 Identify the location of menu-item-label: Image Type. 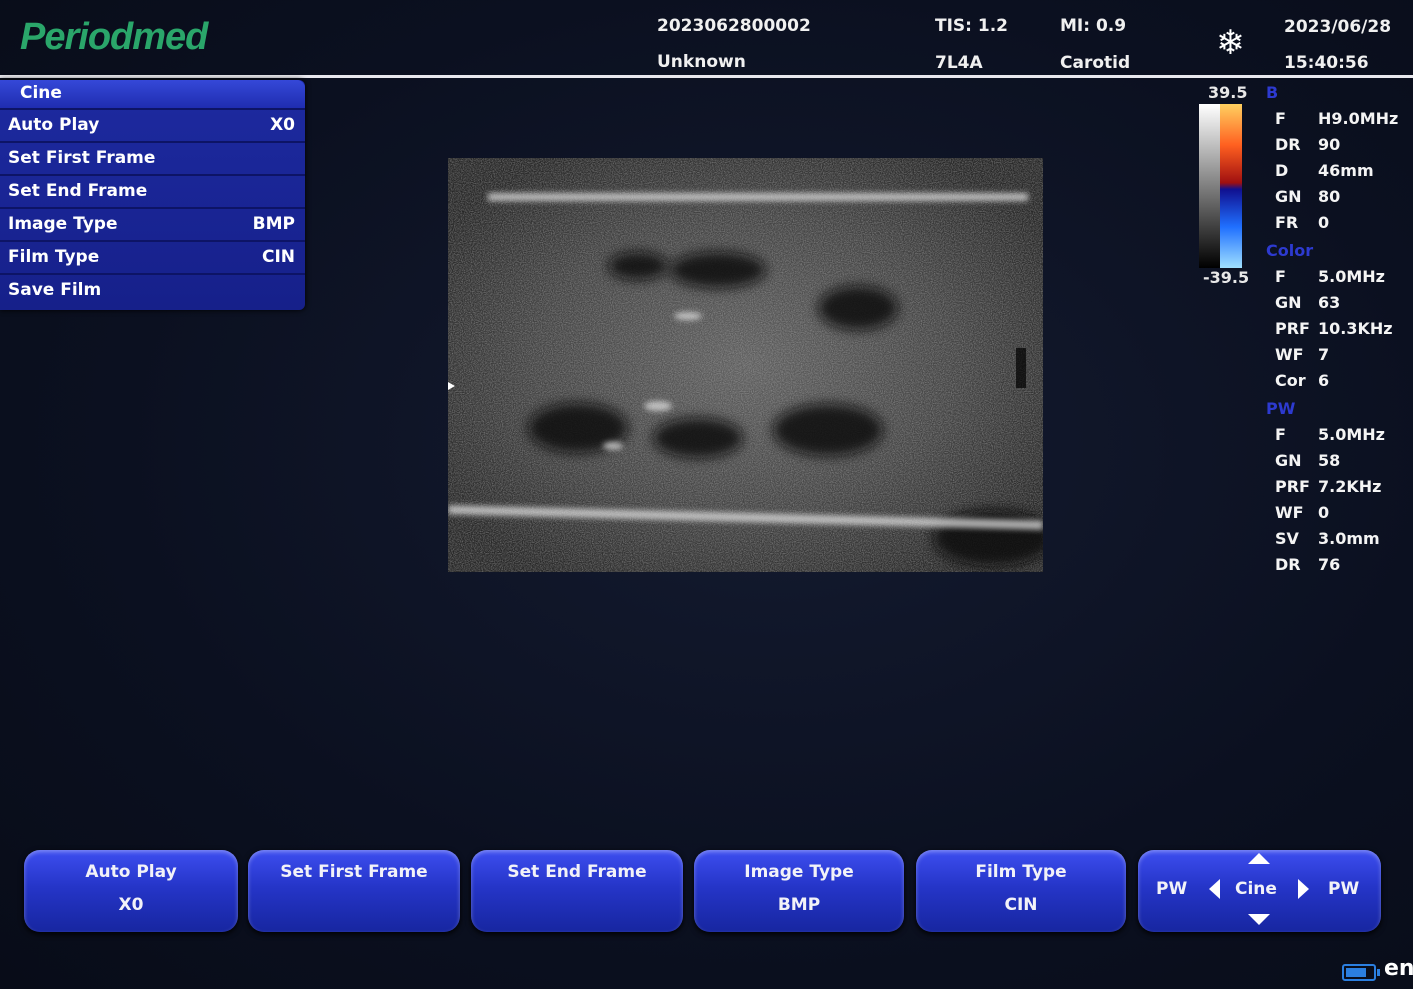
(63, 224).